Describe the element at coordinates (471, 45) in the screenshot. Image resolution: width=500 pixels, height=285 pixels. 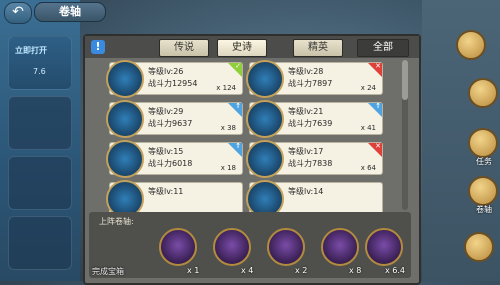
I see `character-icon` at that location.